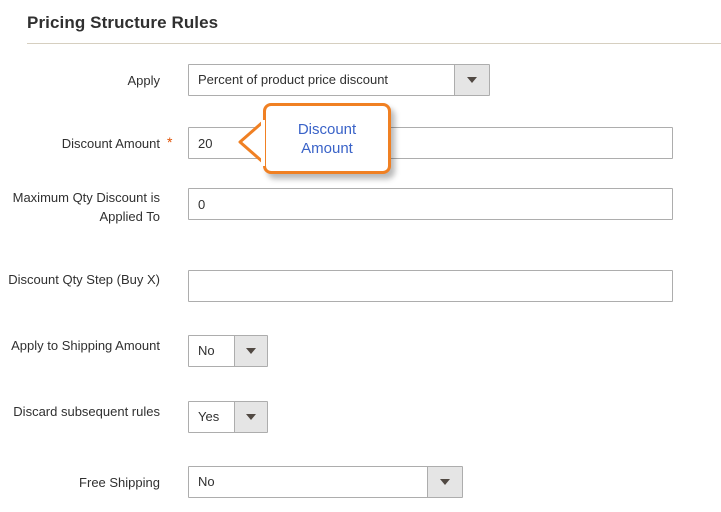 This screenshot has width=721, height=512. Describe the element at coordinates (228, 351) in the screenshot. I see `apply-to-shipping-amount-select: No` at that location.